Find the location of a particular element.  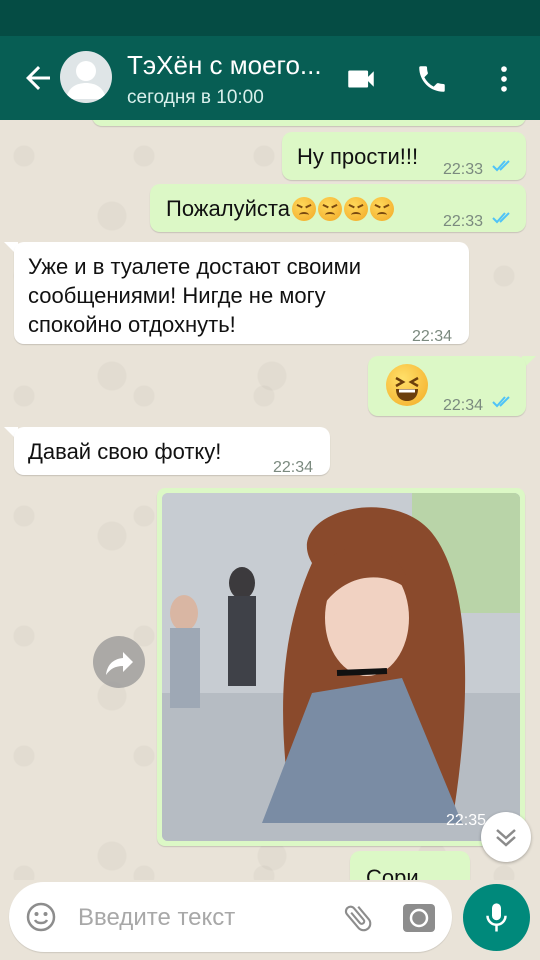

chevron-down-icon is located at coordinates (506, 838).